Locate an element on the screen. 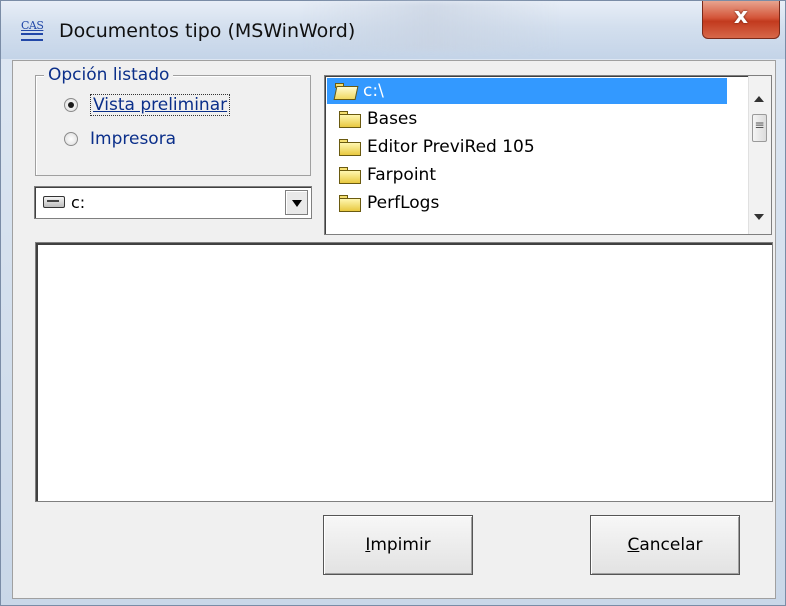 The image size is (786, 606). cancel-button: Cancelar is located at coordinates (665, 545).